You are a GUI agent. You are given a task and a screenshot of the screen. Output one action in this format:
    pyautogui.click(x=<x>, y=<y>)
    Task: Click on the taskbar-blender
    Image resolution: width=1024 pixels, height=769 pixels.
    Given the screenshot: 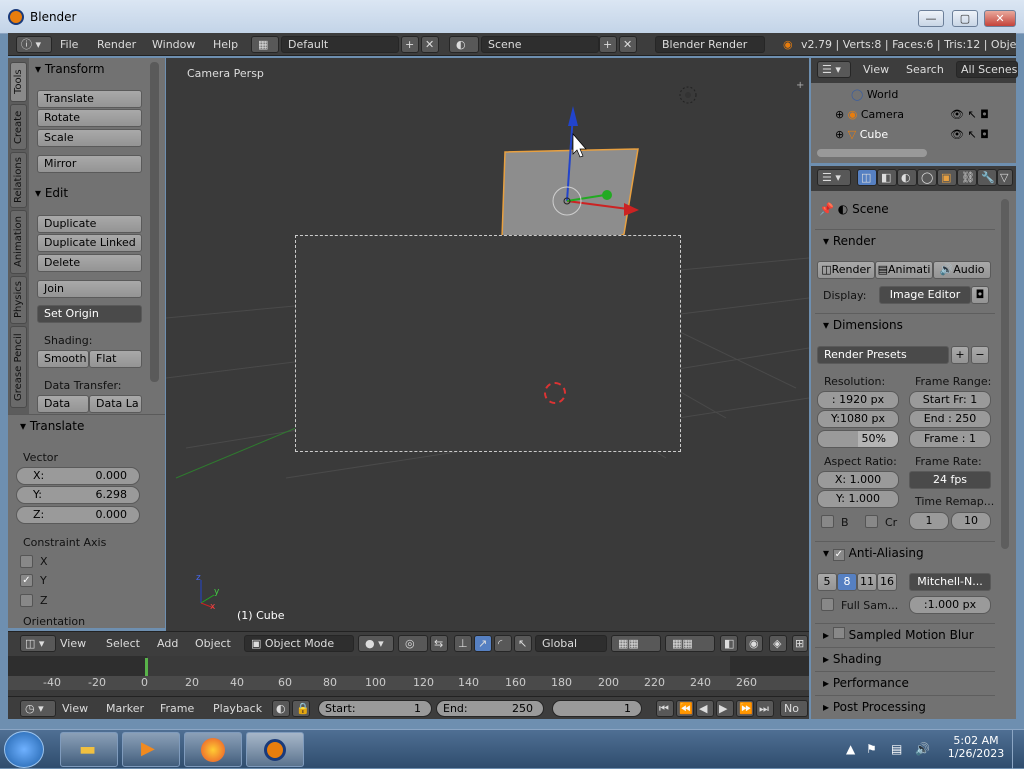 What is the action you would take?
    pyautogui.click(x=275, y=749)
    